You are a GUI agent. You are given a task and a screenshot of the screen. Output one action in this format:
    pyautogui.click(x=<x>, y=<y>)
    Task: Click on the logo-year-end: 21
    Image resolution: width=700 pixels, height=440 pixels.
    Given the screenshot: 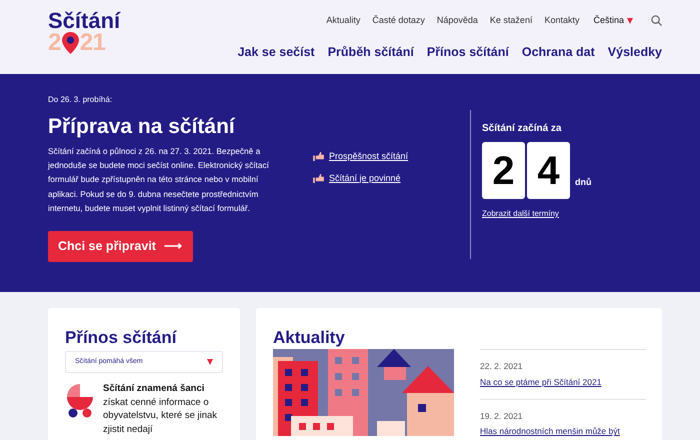 What is the action you would take?
    pyautogui.click(x=93, y=43)
    